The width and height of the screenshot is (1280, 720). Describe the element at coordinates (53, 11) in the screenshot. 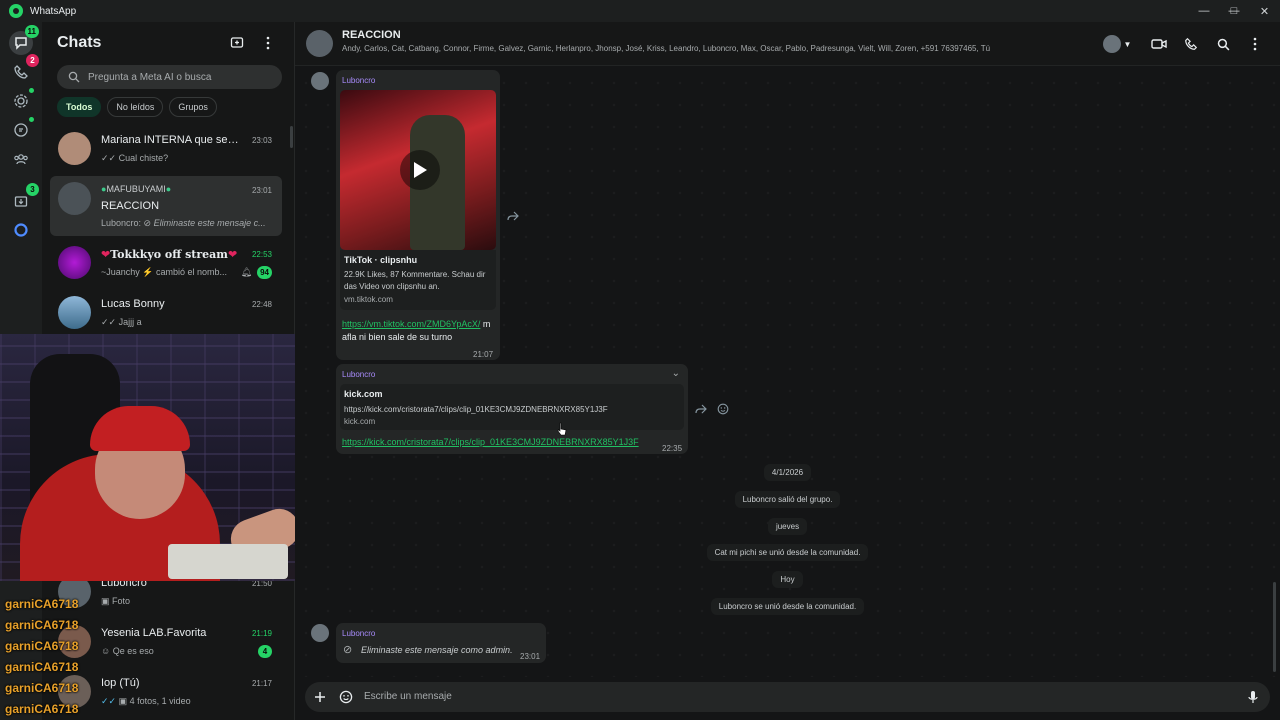

I see `window-title: WhatsApp` at that location.